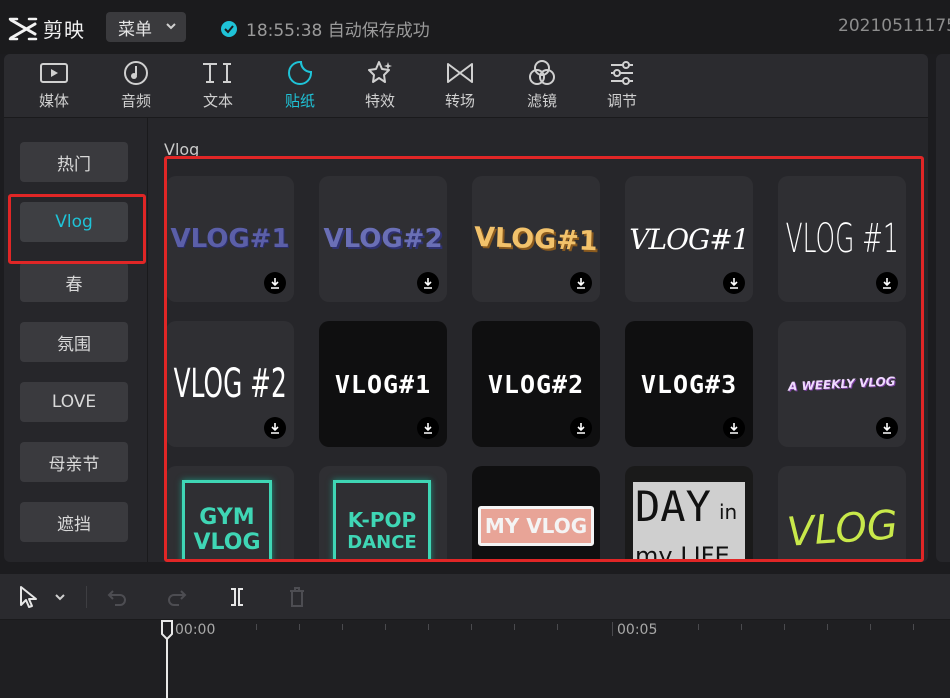 The width and height of the screenshot is (950, 698). I want to click on playhead-handle-icon, so click(167, 630).